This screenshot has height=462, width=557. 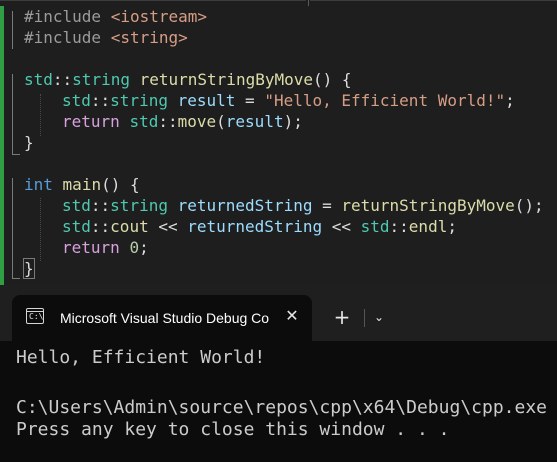 I want to click on change-indicator-bar, so click(x=2, y=145).